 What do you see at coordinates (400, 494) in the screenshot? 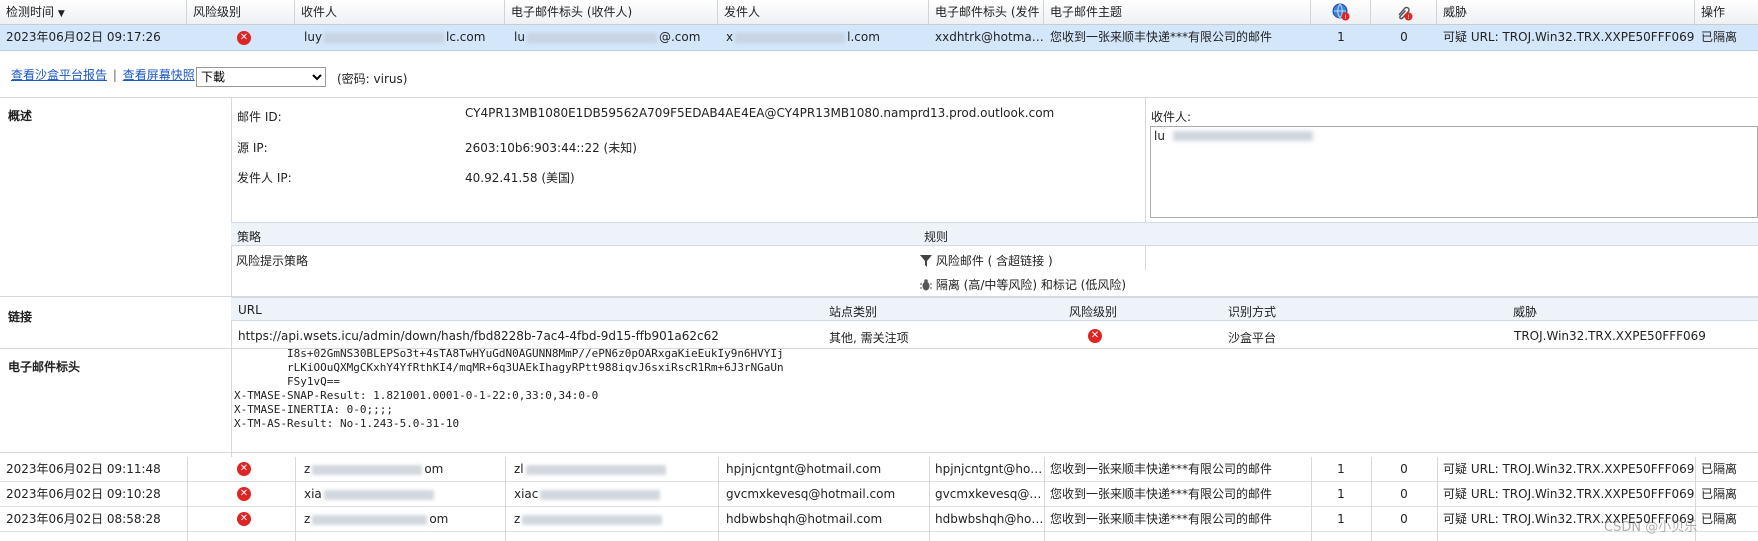
I see `row-recipient: xia` at bounding box center [400, 494].